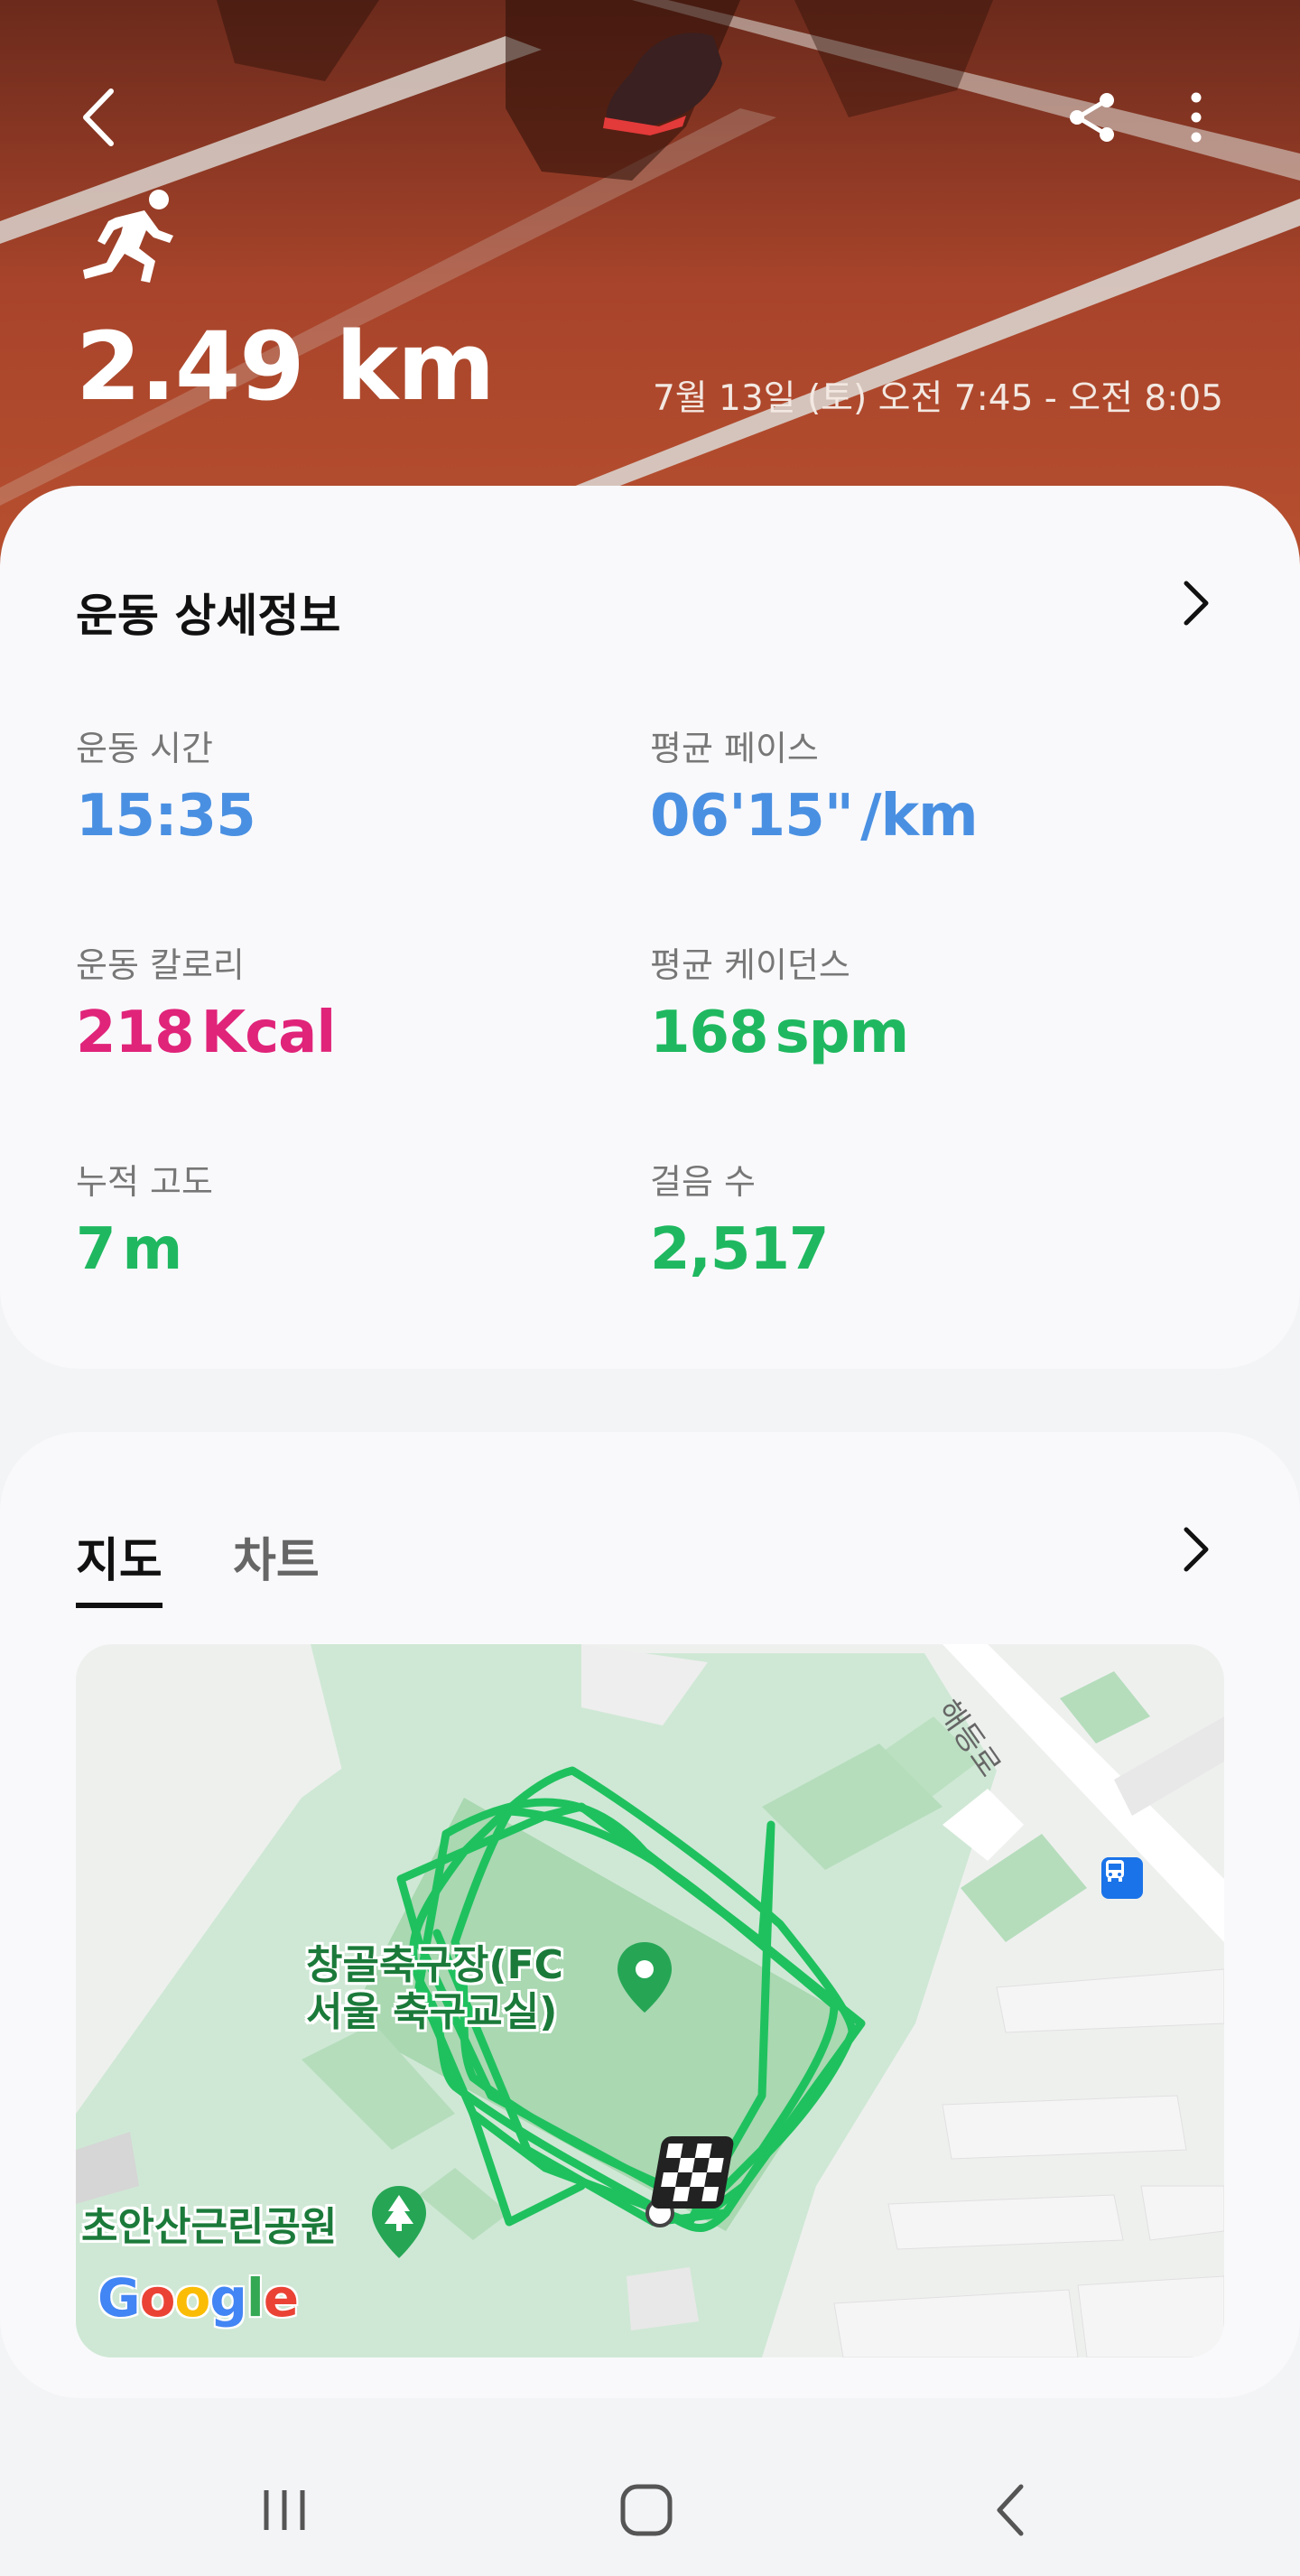  What do you see at coordinates (938, 398) in the screenshot?
I see `workout-date-range: 7월 13일 (토) 오전 7:45 - 오전 8:05` at bounding box center [938, 398].